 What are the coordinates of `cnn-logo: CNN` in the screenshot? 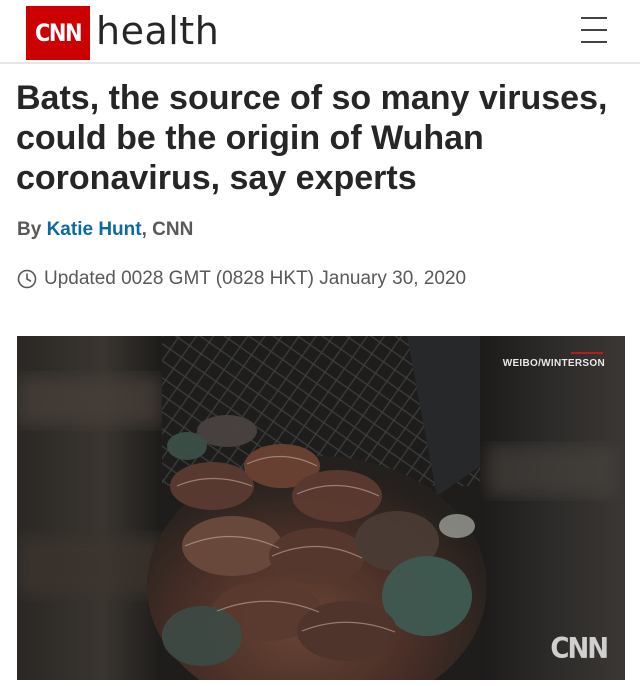 It's located at (58, 33).